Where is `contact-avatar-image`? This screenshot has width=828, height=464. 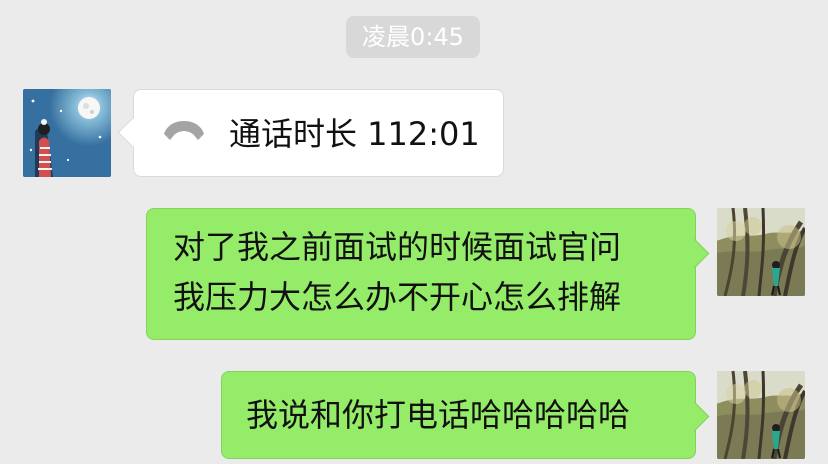 contact-avatar-image is located at coordinates (67, 133).